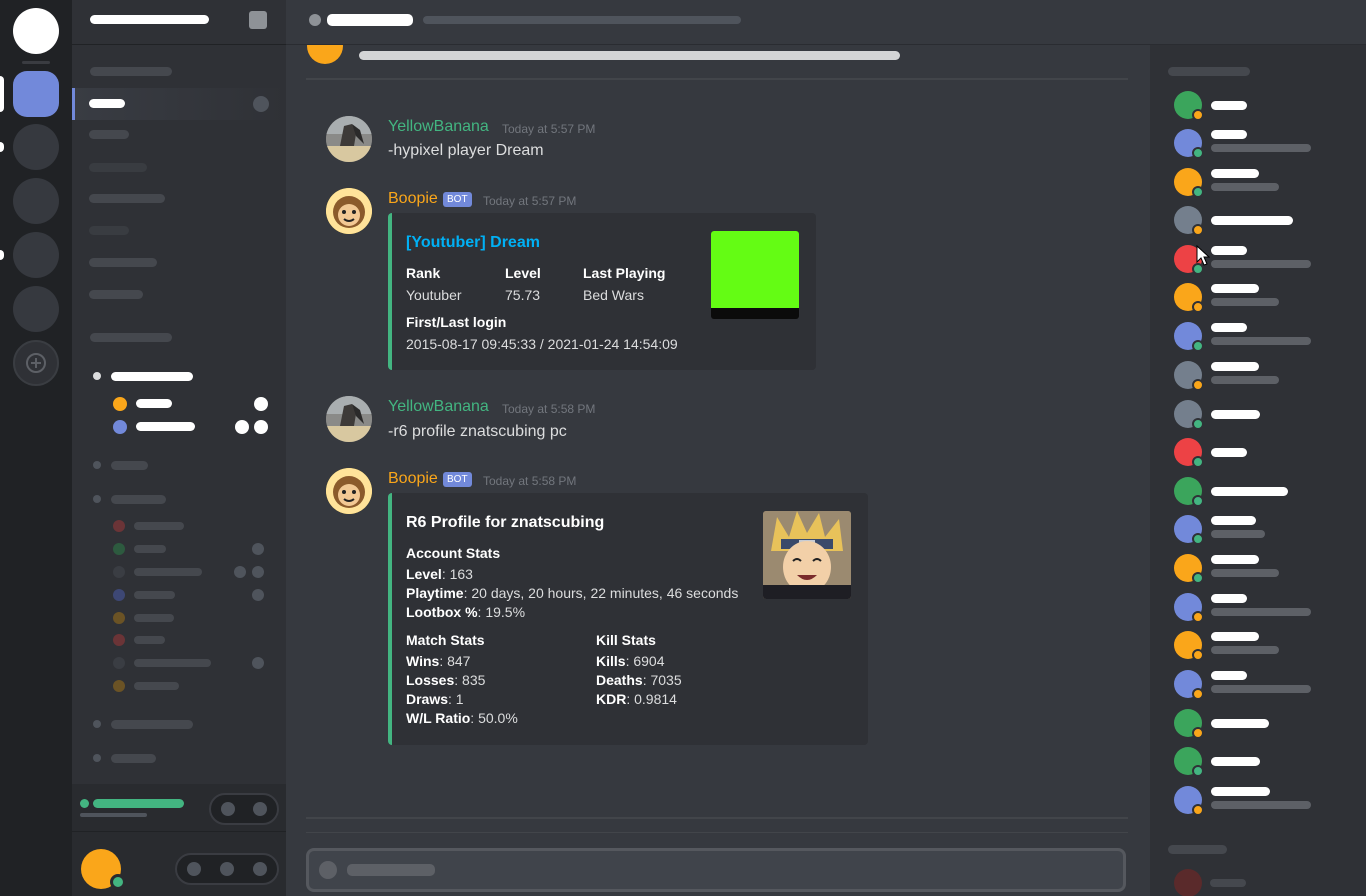  I want to click on add-server-button, so click(36, 363).